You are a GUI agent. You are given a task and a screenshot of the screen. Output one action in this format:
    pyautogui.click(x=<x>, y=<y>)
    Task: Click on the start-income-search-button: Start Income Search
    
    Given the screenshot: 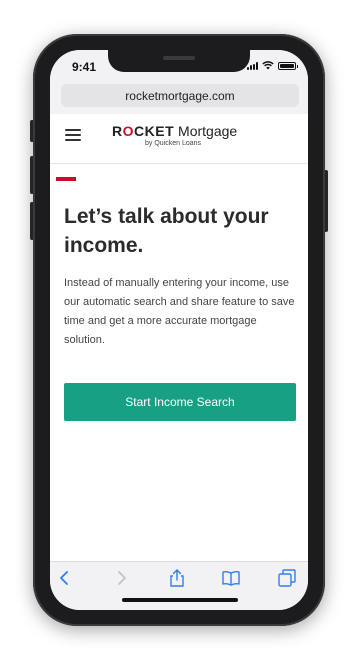 What is the action you would take?
    pyautogui.click(x=180, y=402)
    